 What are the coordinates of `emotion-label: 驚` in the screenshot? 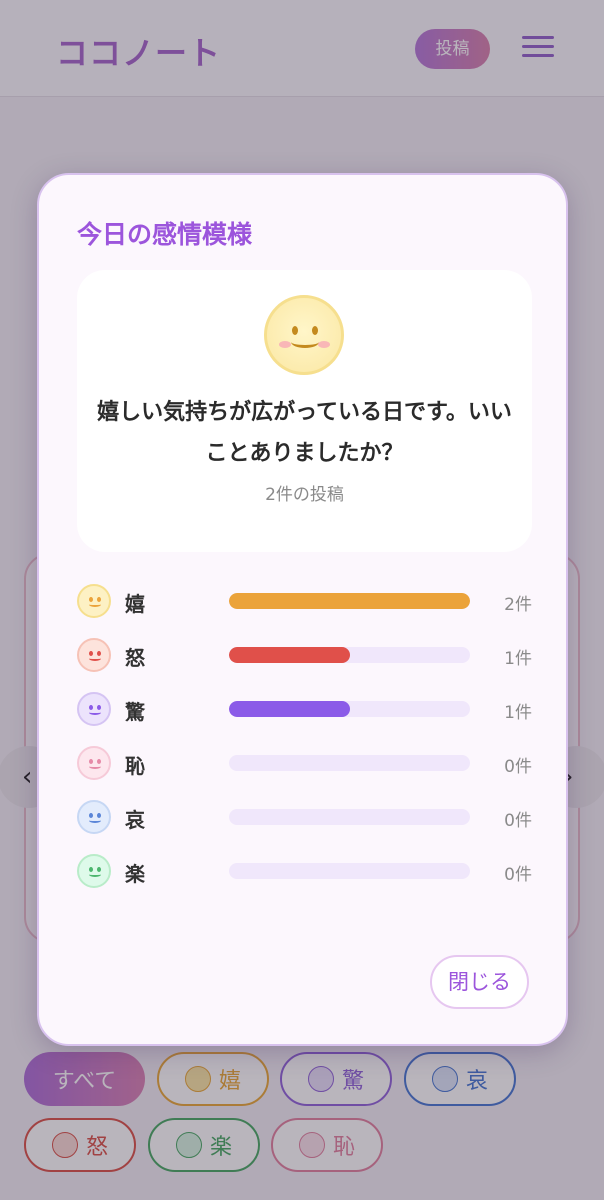 It's located at (135, 712).